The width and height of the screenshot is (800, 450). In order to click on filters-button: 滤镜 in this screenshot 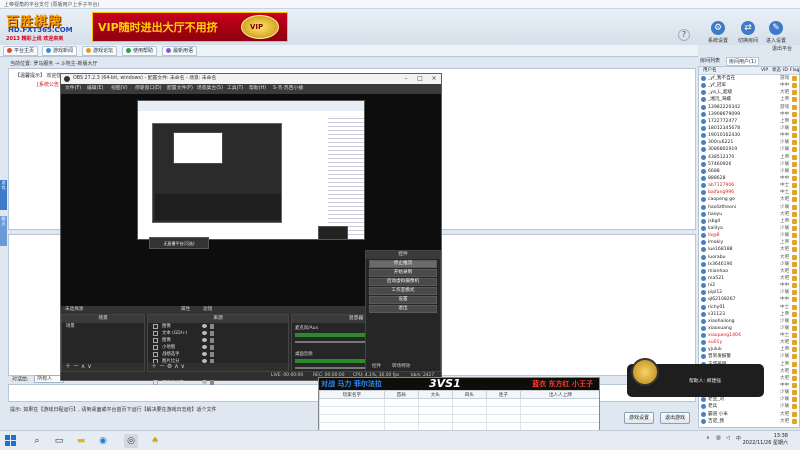, I will do `click(207, 310)`.